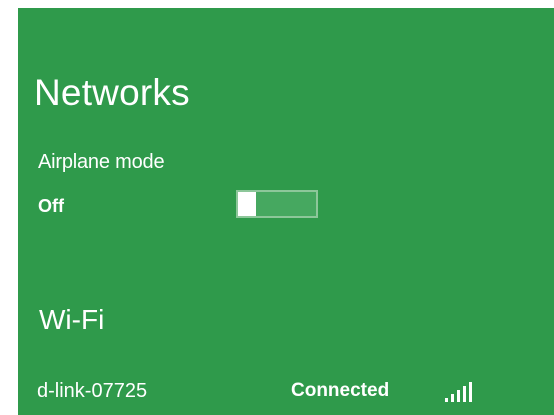  I want to click on signal-strength-icon, so click(458, 392).